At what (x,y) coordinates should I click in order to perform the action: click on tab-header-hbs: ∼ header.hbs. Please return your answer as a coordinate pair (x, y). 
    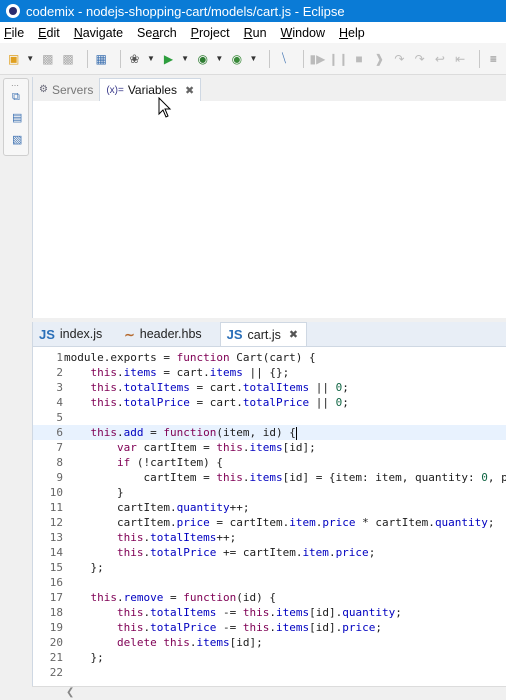
    Looking at the image, I should click on (159, 334).